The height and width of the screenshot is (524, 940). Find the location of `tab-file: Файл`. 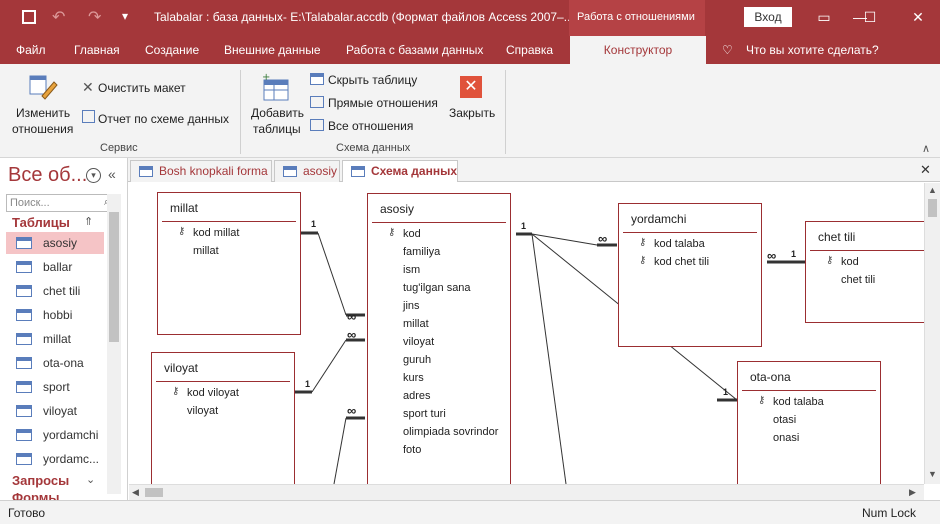

tab-file: Файл is located at coordinates (31, 50).